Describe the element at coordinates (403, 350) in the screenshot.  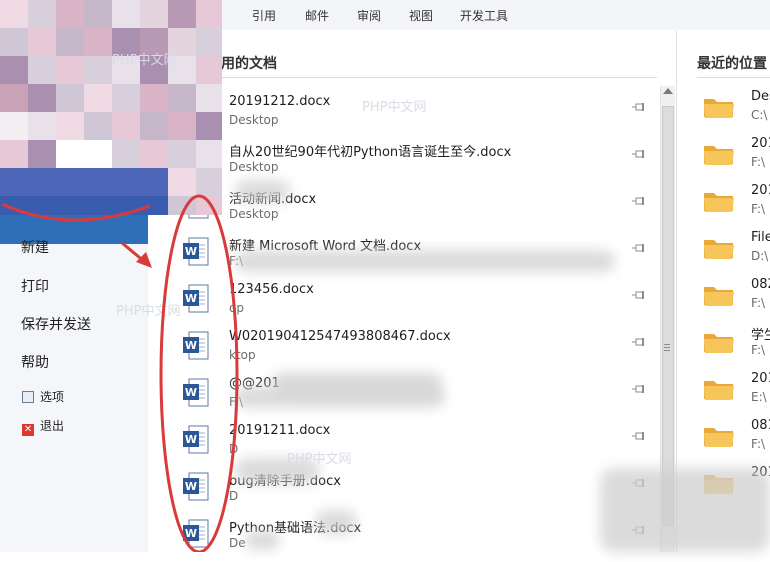
I see `recent-document-item: W W020190412547493808467.docx ktop` at that location.